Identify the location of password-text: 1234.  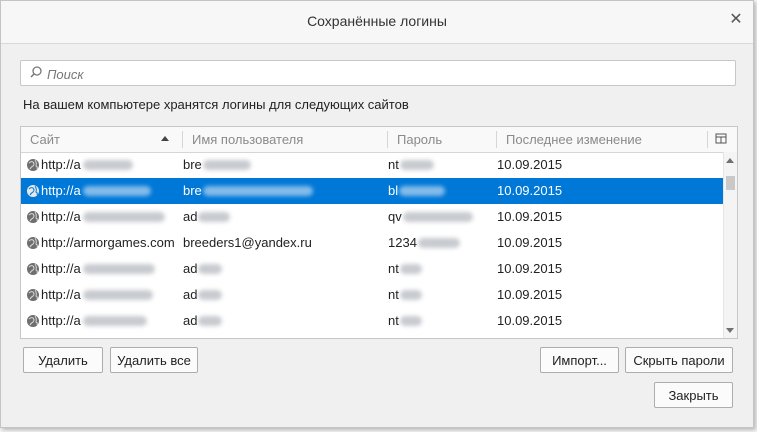
(402, 242).